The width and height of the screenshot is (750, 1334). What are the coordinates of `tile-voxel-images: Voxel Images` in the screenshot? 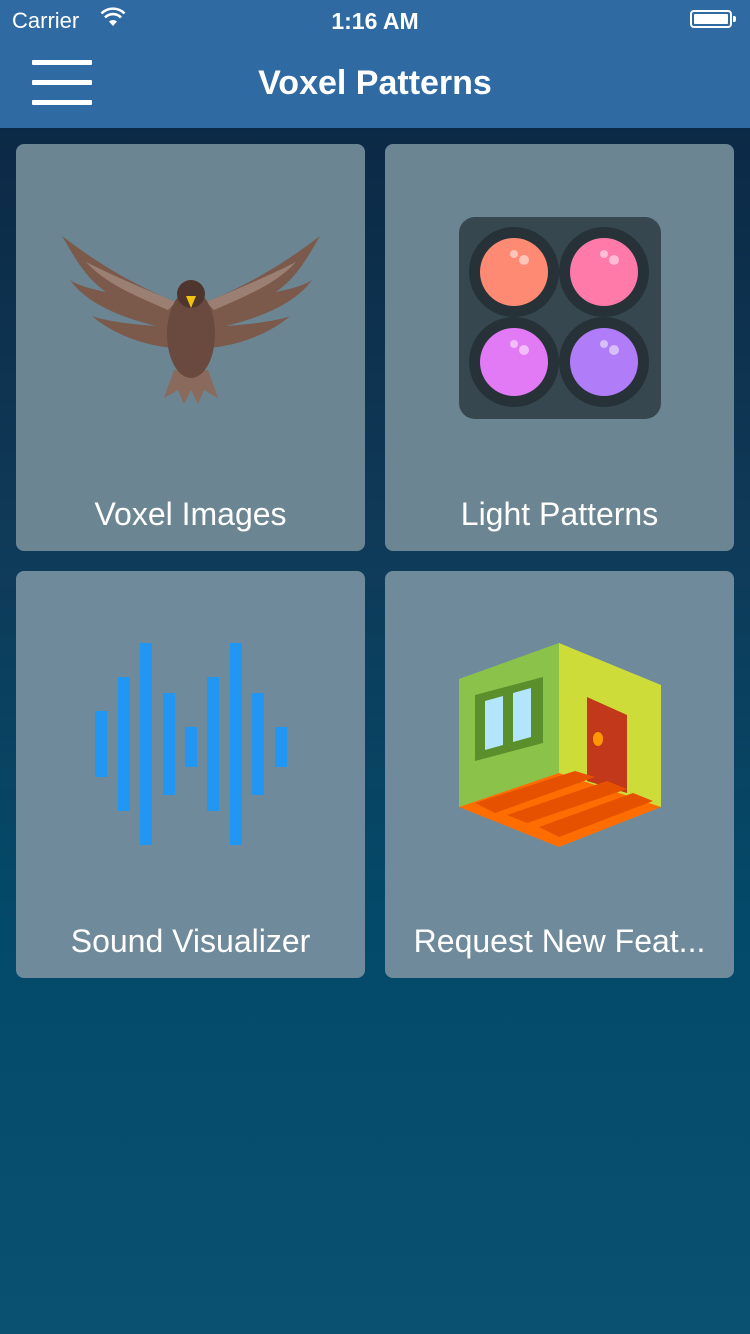 It's located at (190, 347).